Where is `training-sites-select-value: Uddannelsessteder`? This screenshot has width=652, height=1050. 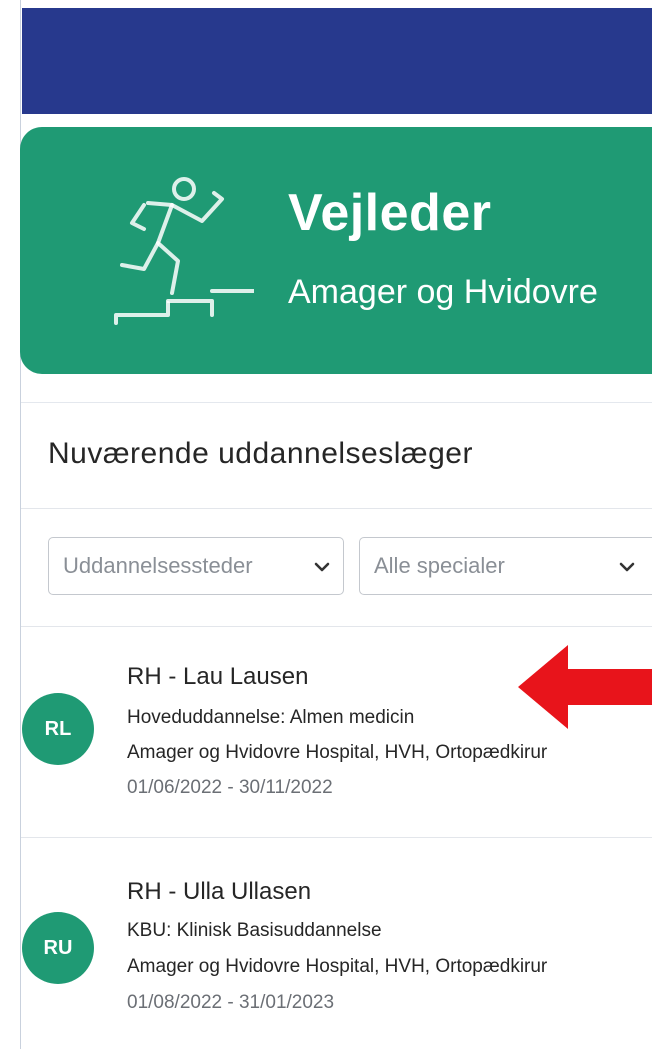
training-sites-select-value: Uddannelsessteder is located at coordinates (158, 565).